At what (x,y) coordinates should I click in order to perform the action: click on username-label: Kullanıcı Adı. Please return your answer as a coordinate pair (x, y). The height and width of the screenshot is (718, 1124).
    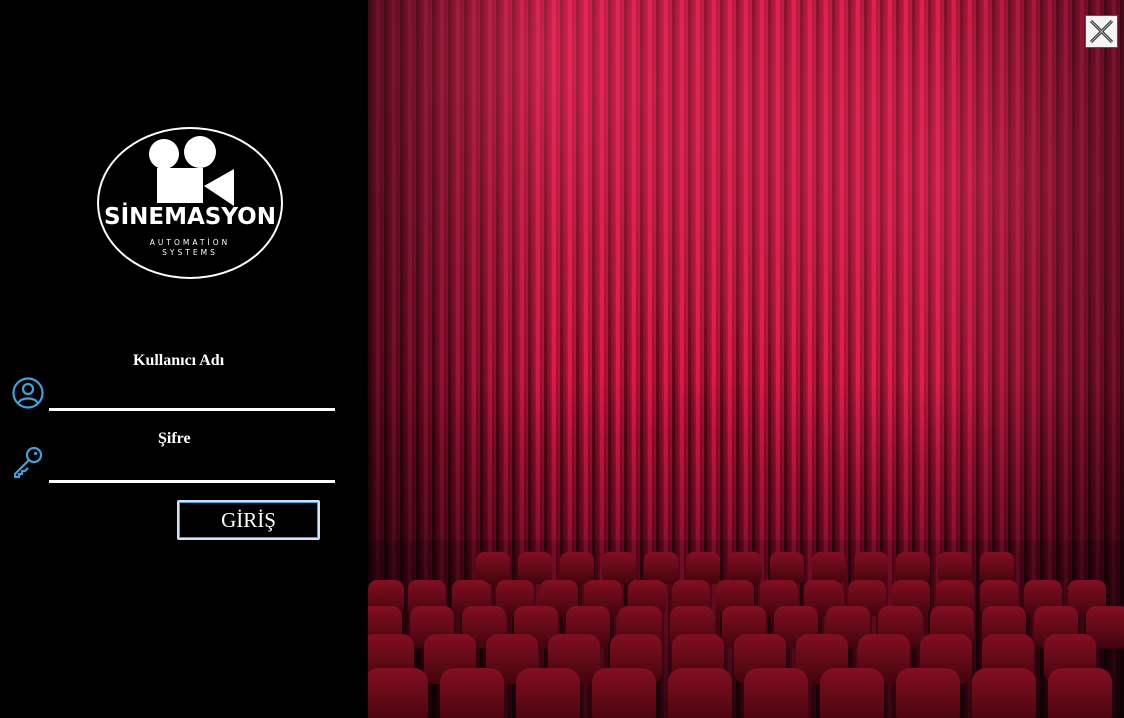
    Looking at the image, I should click on (179, 360).